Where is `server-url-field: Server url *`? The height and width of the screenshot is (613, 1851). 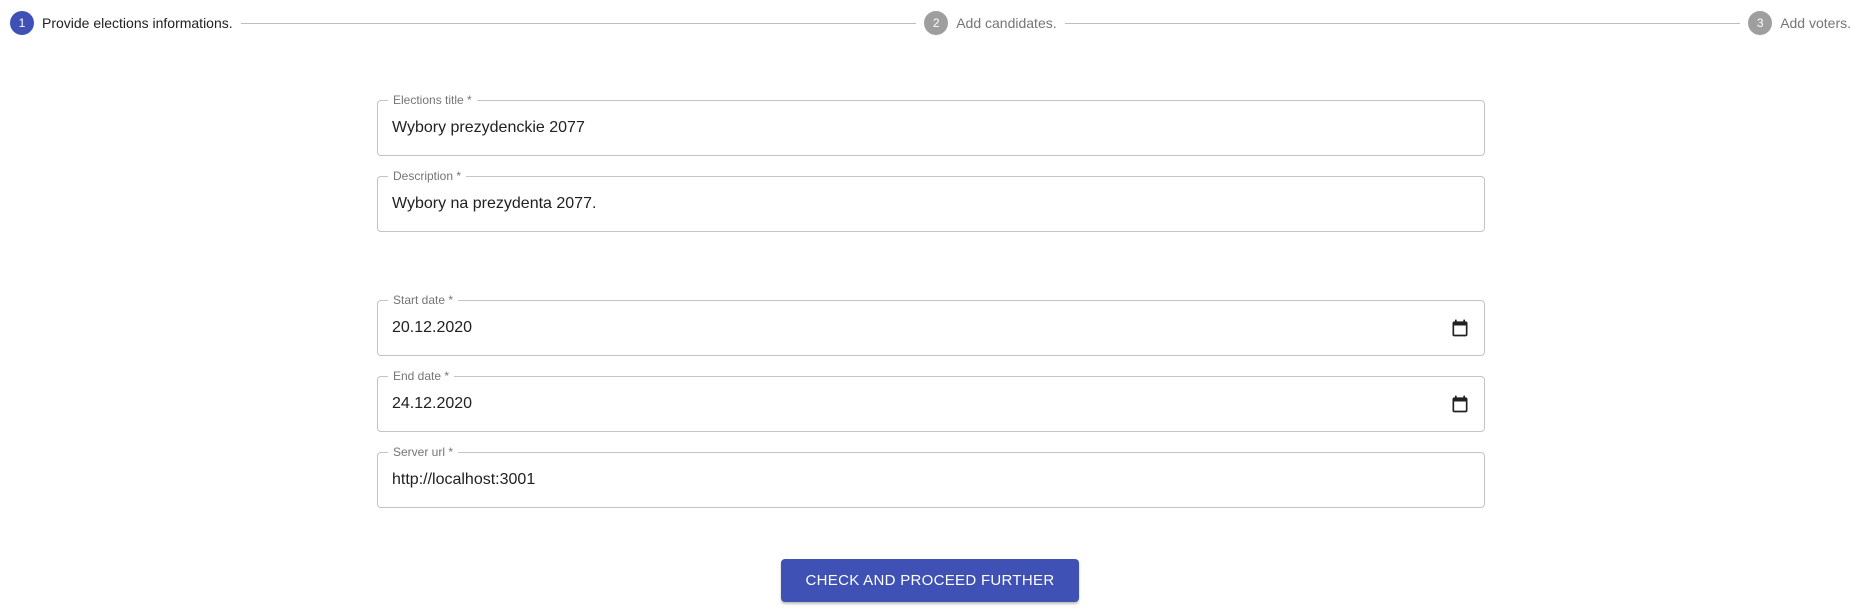
server-url-field: Server url * is located at coordinates (931, 476).